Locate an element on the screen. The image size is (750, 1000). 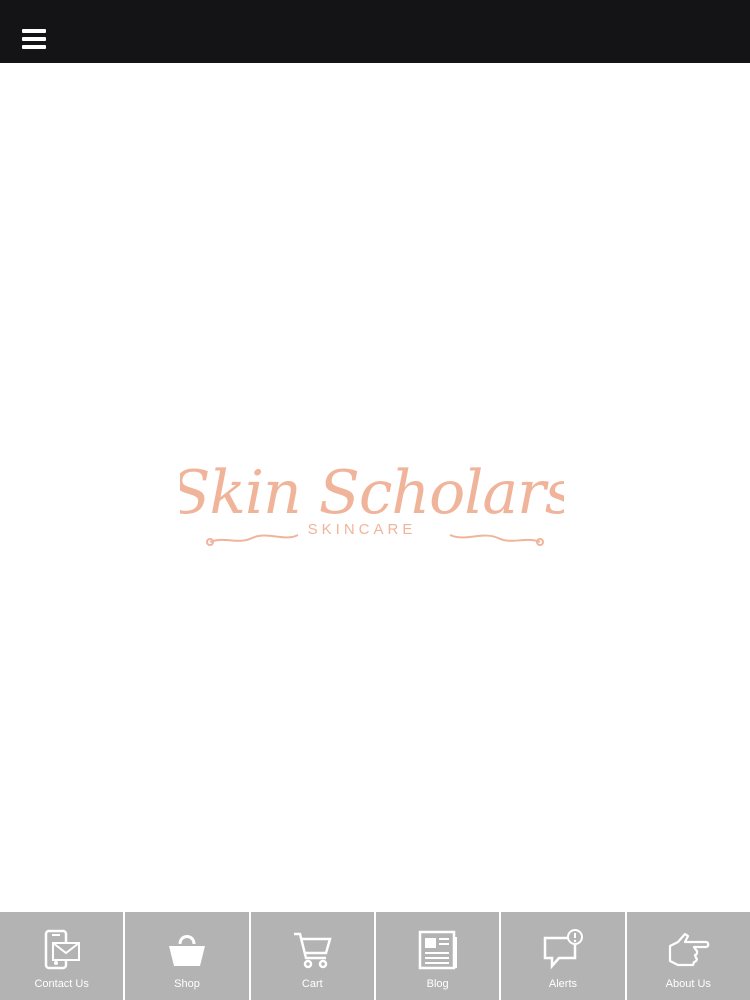
shopping-cart-icon is located at coordinates (313, 950).